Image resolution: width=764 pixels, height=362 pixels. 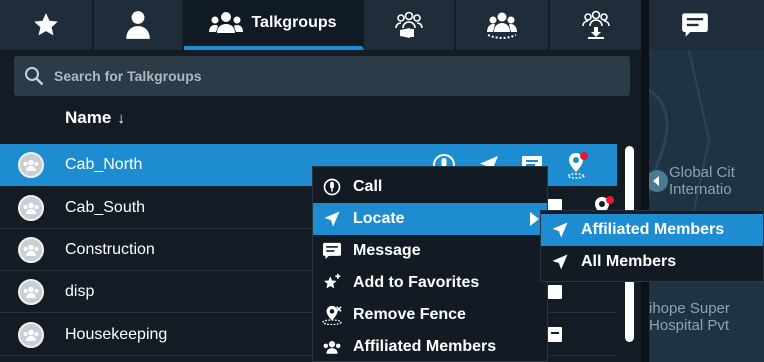 I want to click on menu-item-label: Affiliated Members, so click(x=425, y=346).